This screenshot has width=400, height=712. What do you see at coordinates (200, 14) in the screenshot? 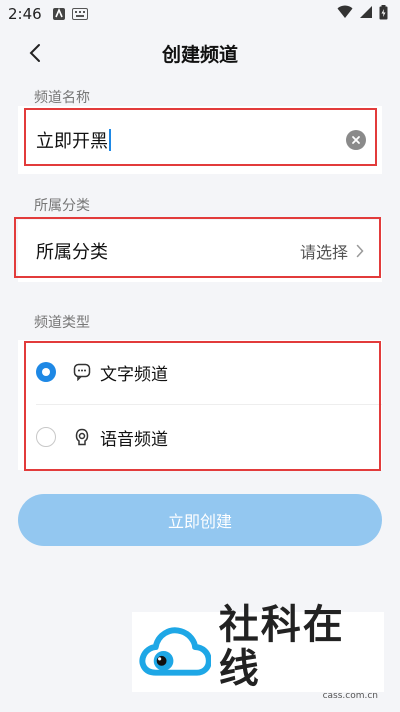
I see `status-bar: 2:46` at bounding box center [200, 14].